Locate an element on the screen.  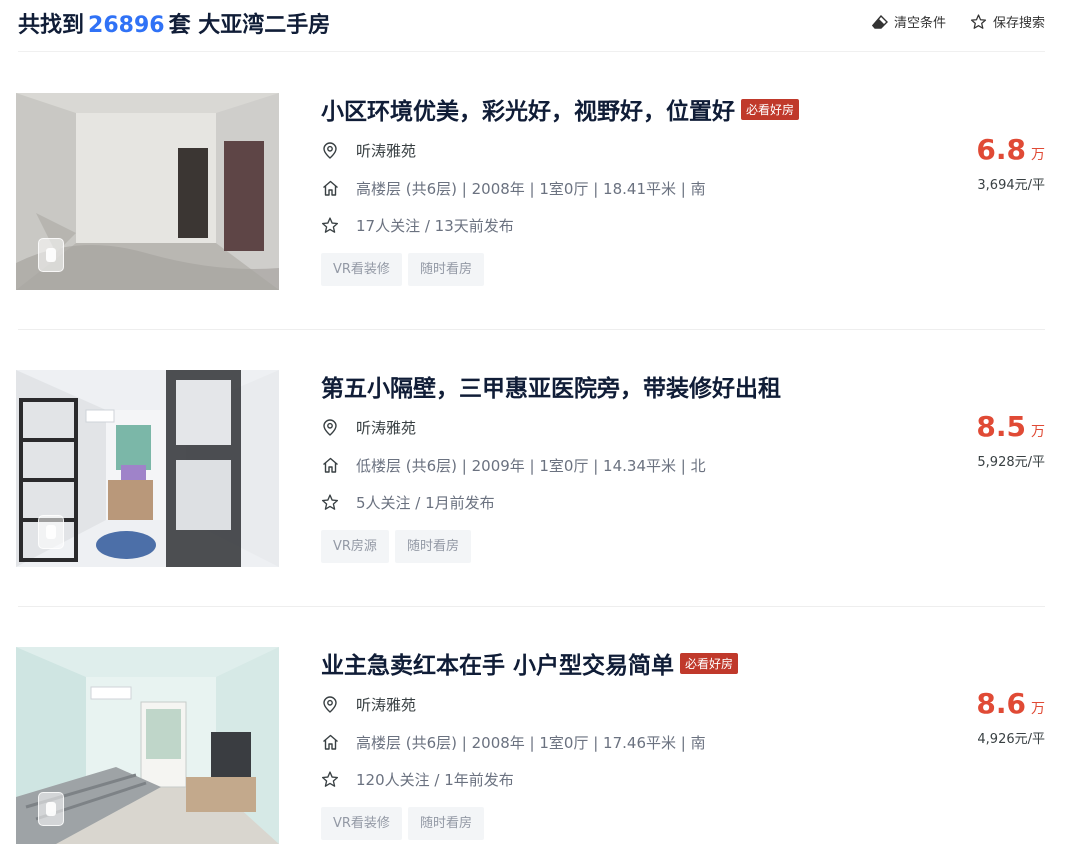
save-search-label: 保存搜索 is located at coordinates (1018, 23).